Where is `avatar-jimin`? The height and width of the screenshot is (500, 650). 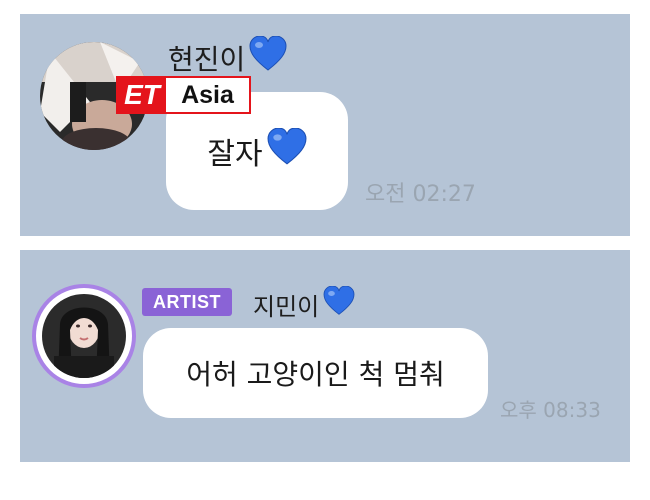
avatar-jimin is located at coordinates (84, 336).